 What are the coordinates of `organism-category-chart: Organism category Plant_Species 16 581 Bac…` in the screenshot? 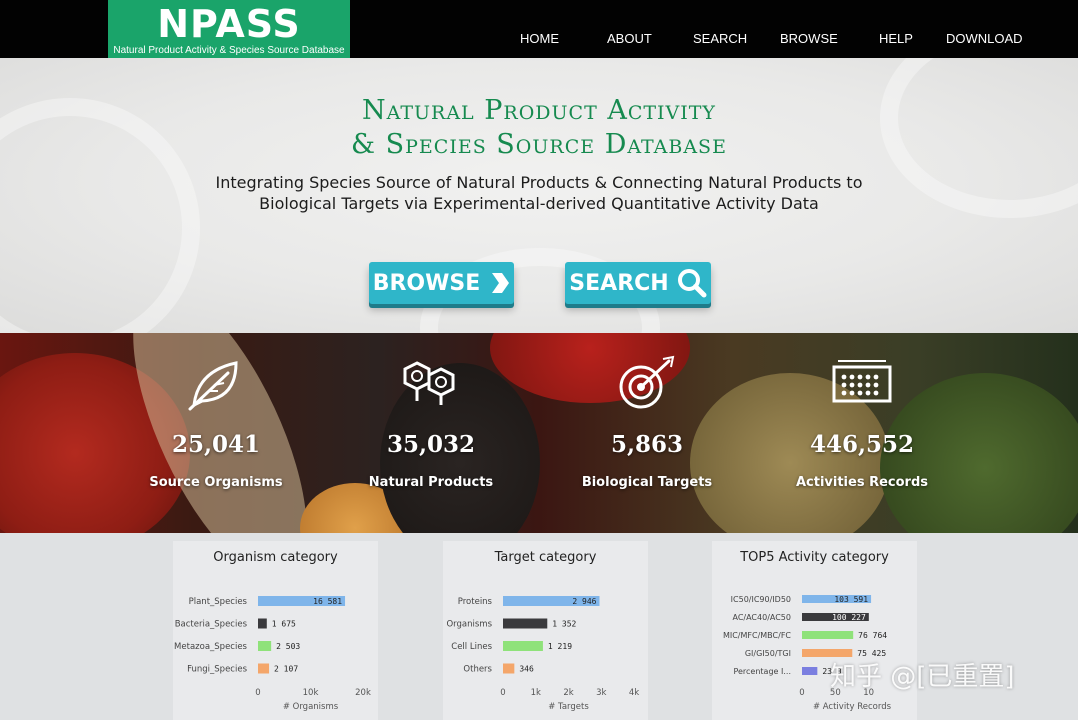 It's located at (275, 630).